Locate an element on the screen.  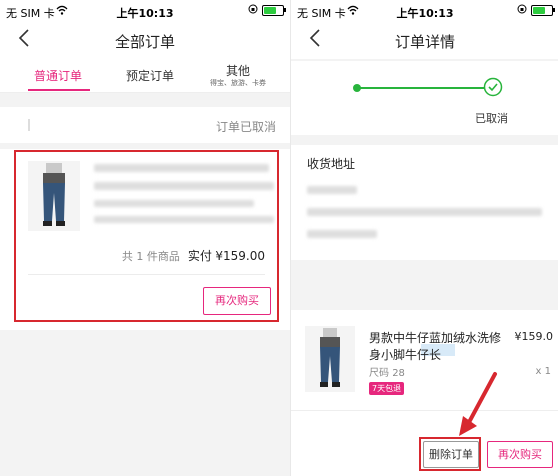
bottom-action-bar: 删除订单 再次购买 is located at coordinates (424, 443).